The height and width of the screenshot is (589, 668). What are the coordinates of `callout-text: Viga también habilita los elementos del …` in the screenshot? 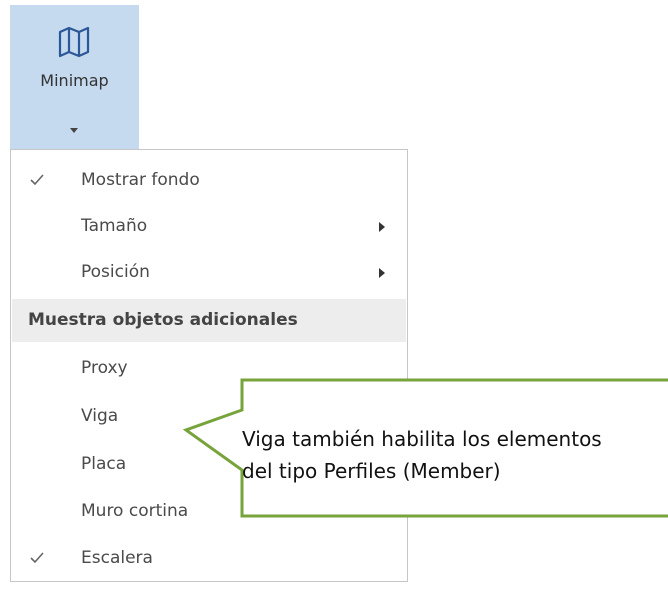 It's located at (455, 455).